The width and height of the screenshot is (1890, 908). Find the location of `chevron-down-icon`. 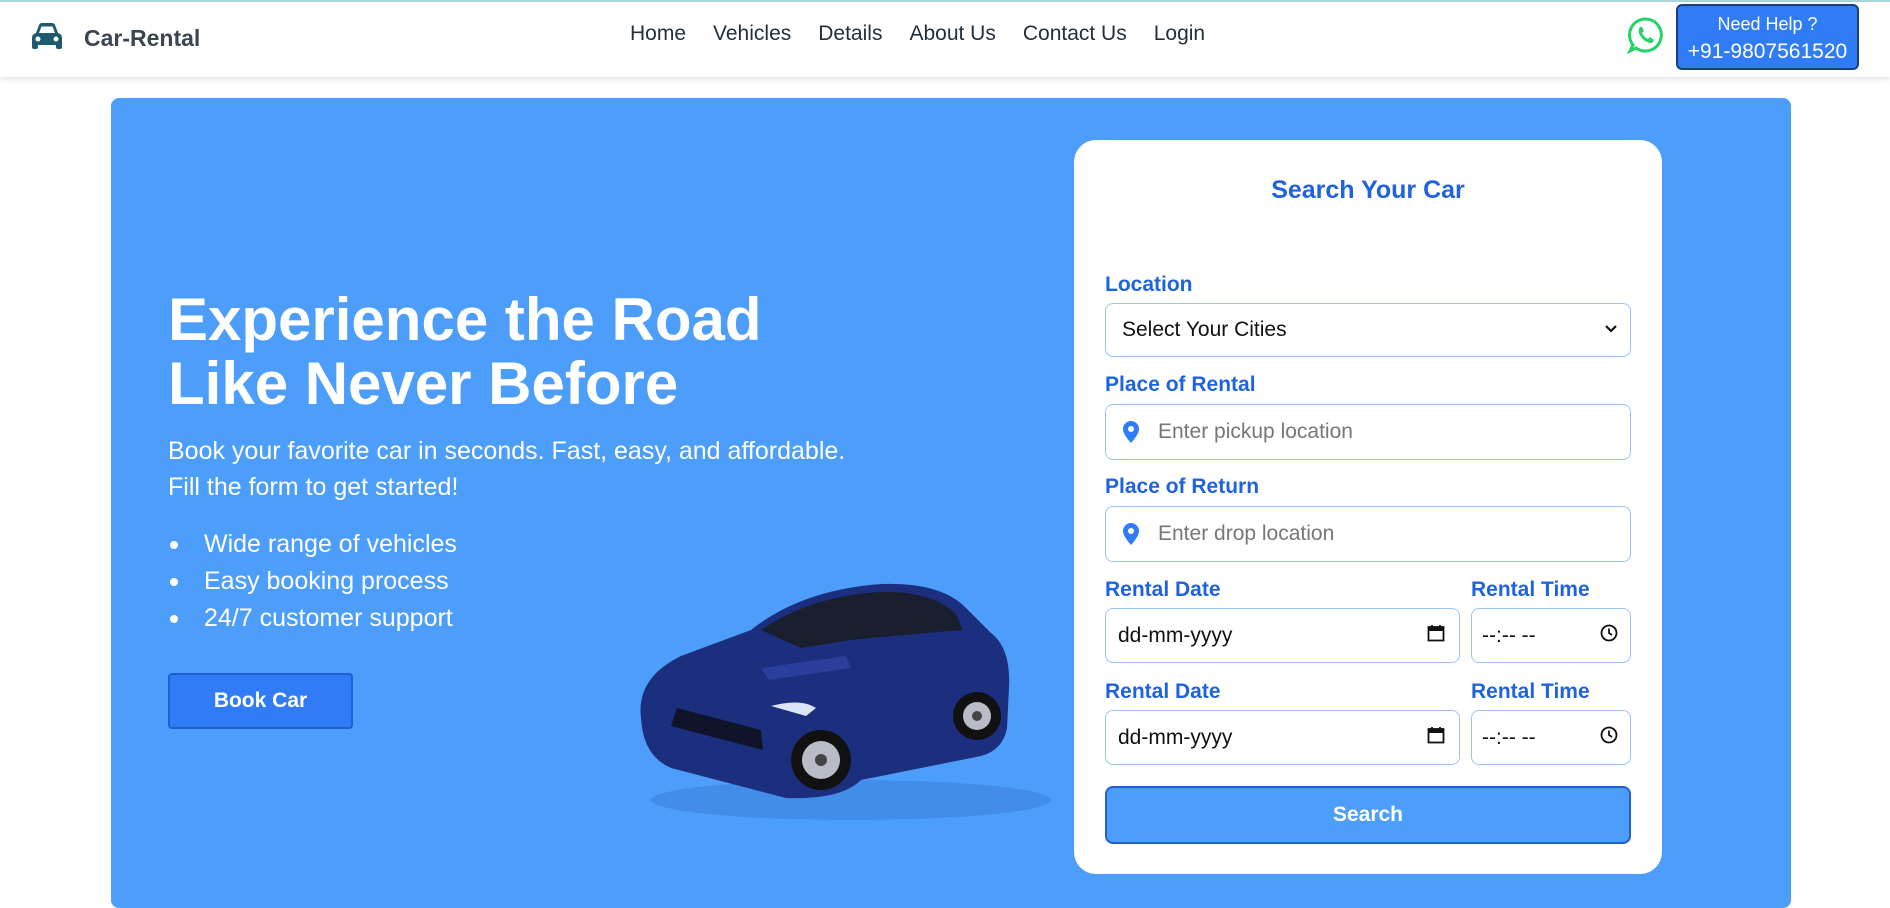

chevron-down-icon is located at coordinates (1611, 330).